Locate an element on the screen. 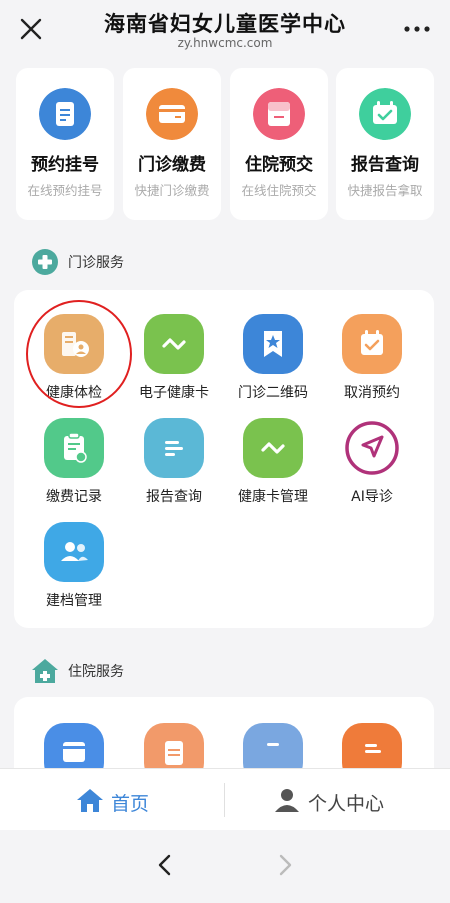 The height and width of the screenshot is (903, 450). quick-card-title: 报告查询 is located at coordinates (385, 165).